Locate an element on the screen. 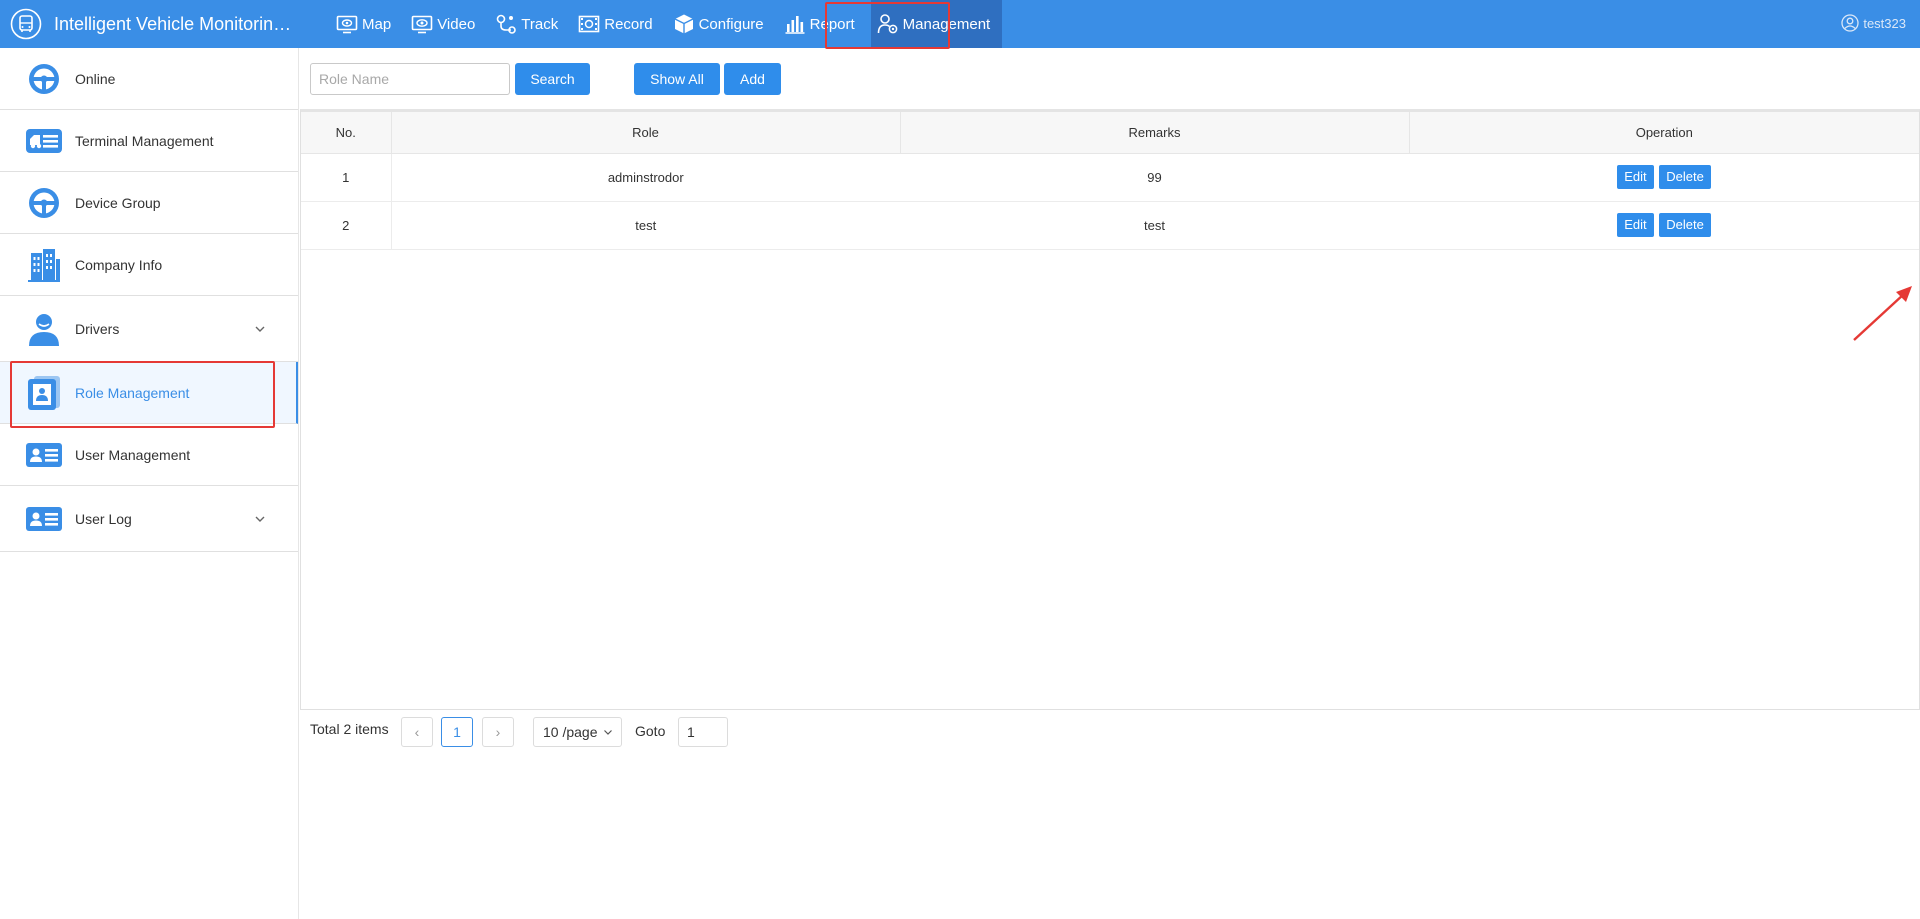 The image size is (1920, 919). sidebar-item-label: User Log is located at coordinates (103, 518).